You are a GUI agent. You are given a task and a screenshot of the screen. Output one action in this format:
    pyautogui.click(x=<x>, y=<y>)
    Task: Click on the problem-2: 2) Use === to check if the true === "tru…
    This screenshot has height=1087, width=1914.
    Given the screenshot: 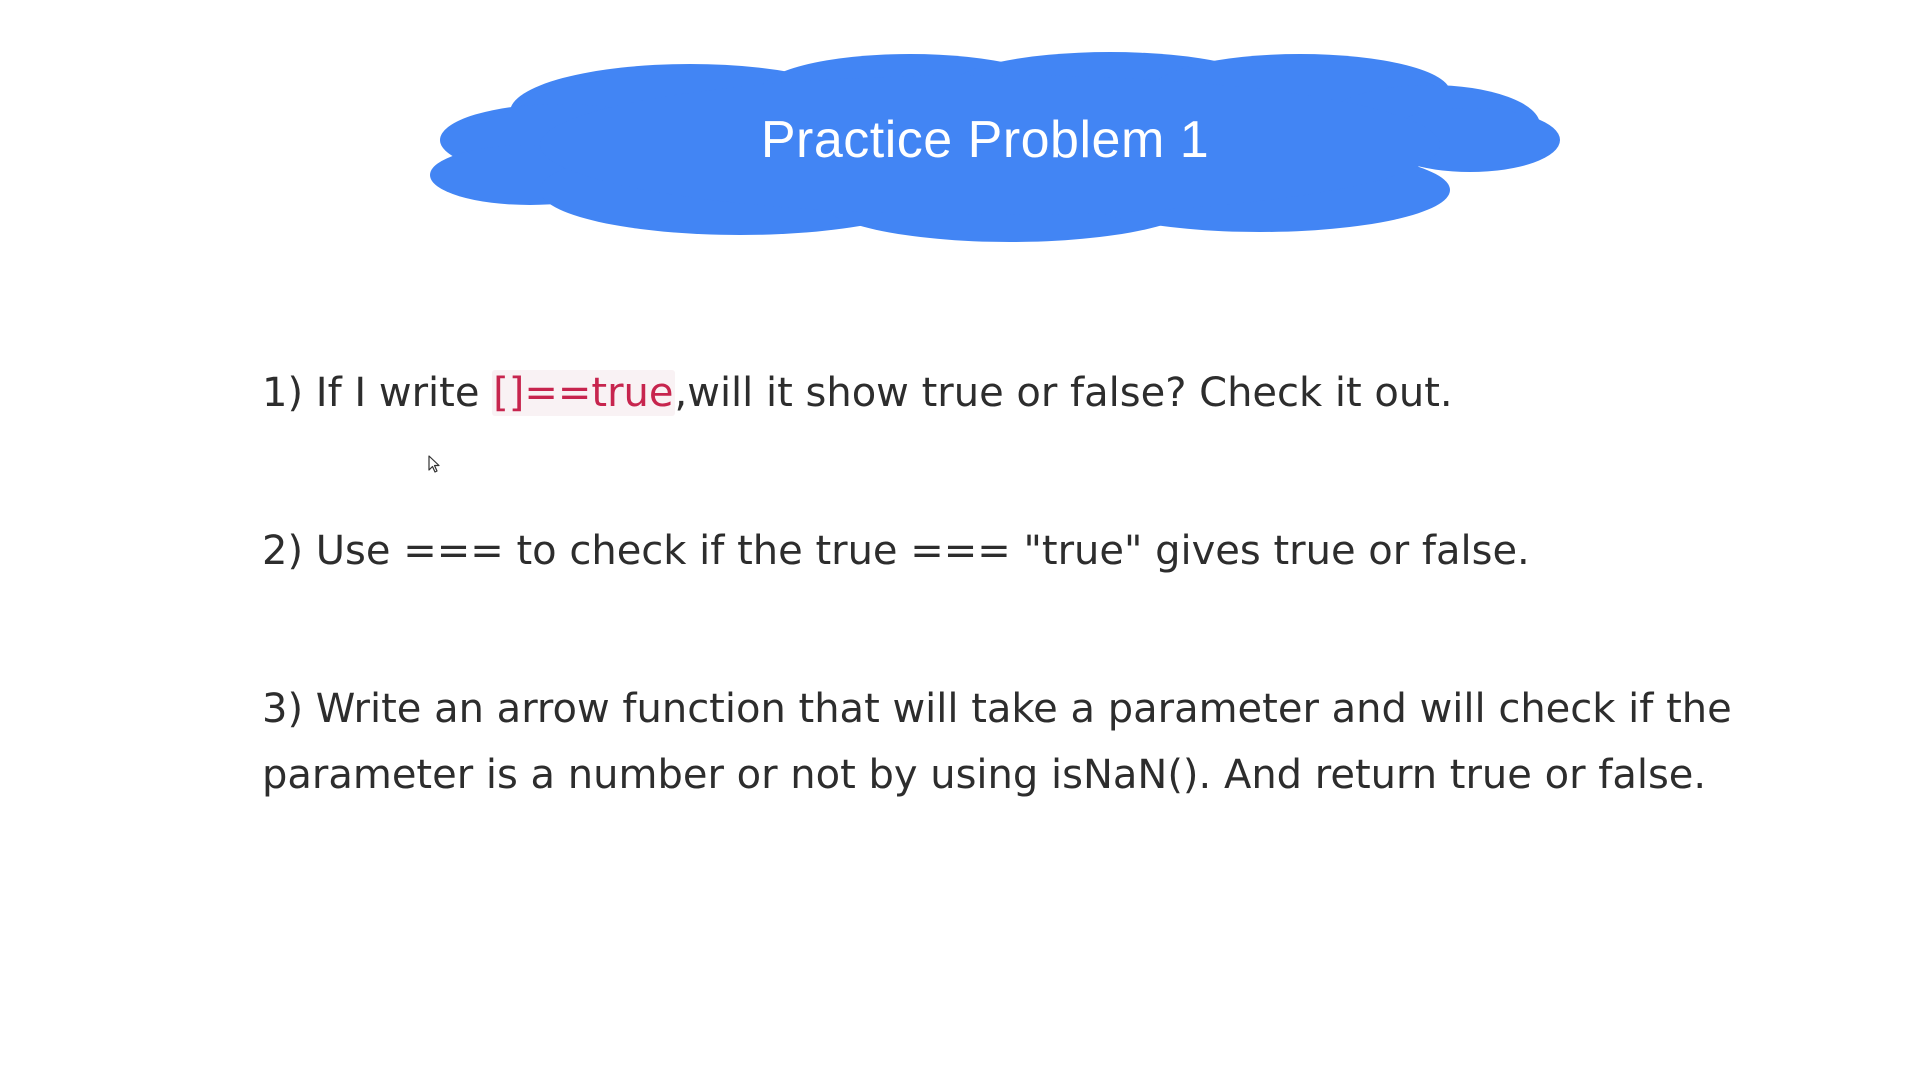 What is the action you would take?
    pyautogui.click(x=896, y=551)
    